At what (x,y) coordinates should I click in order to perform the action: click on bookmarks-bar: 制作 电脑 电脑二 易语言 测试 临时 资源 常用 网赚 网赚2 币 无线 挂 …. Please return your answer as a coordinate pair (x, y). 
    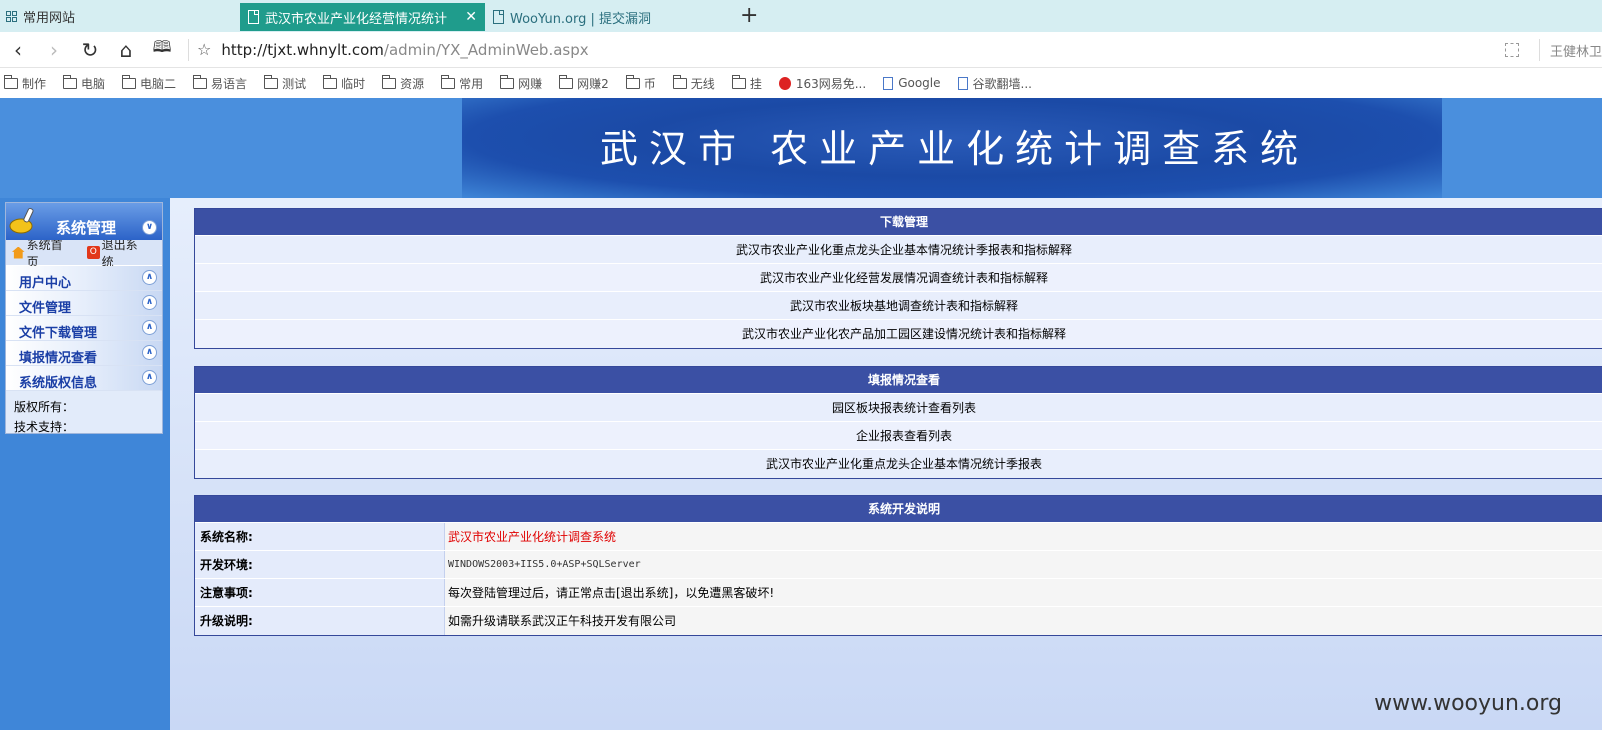
    Looking at the image, I should click on (801, 83).